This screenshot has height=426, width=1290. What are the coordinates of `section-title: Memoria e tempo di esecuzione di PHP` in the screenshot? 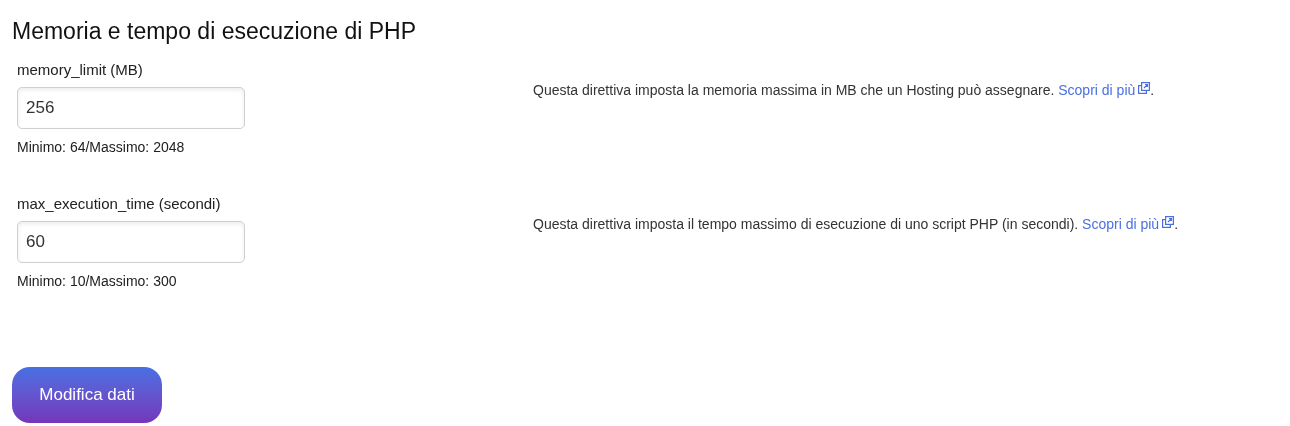 It's located at (214, 31).